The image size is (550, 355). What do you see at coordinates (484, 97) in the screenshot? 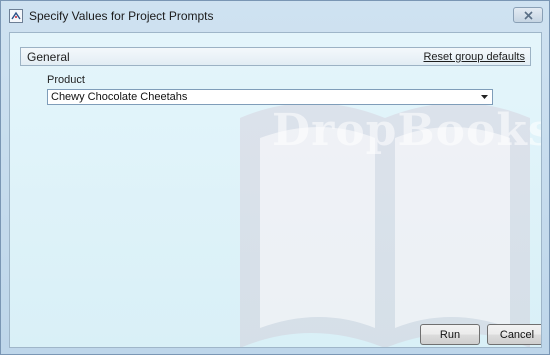
I see `chevron-down-icon` at bounding box center [484, 97].